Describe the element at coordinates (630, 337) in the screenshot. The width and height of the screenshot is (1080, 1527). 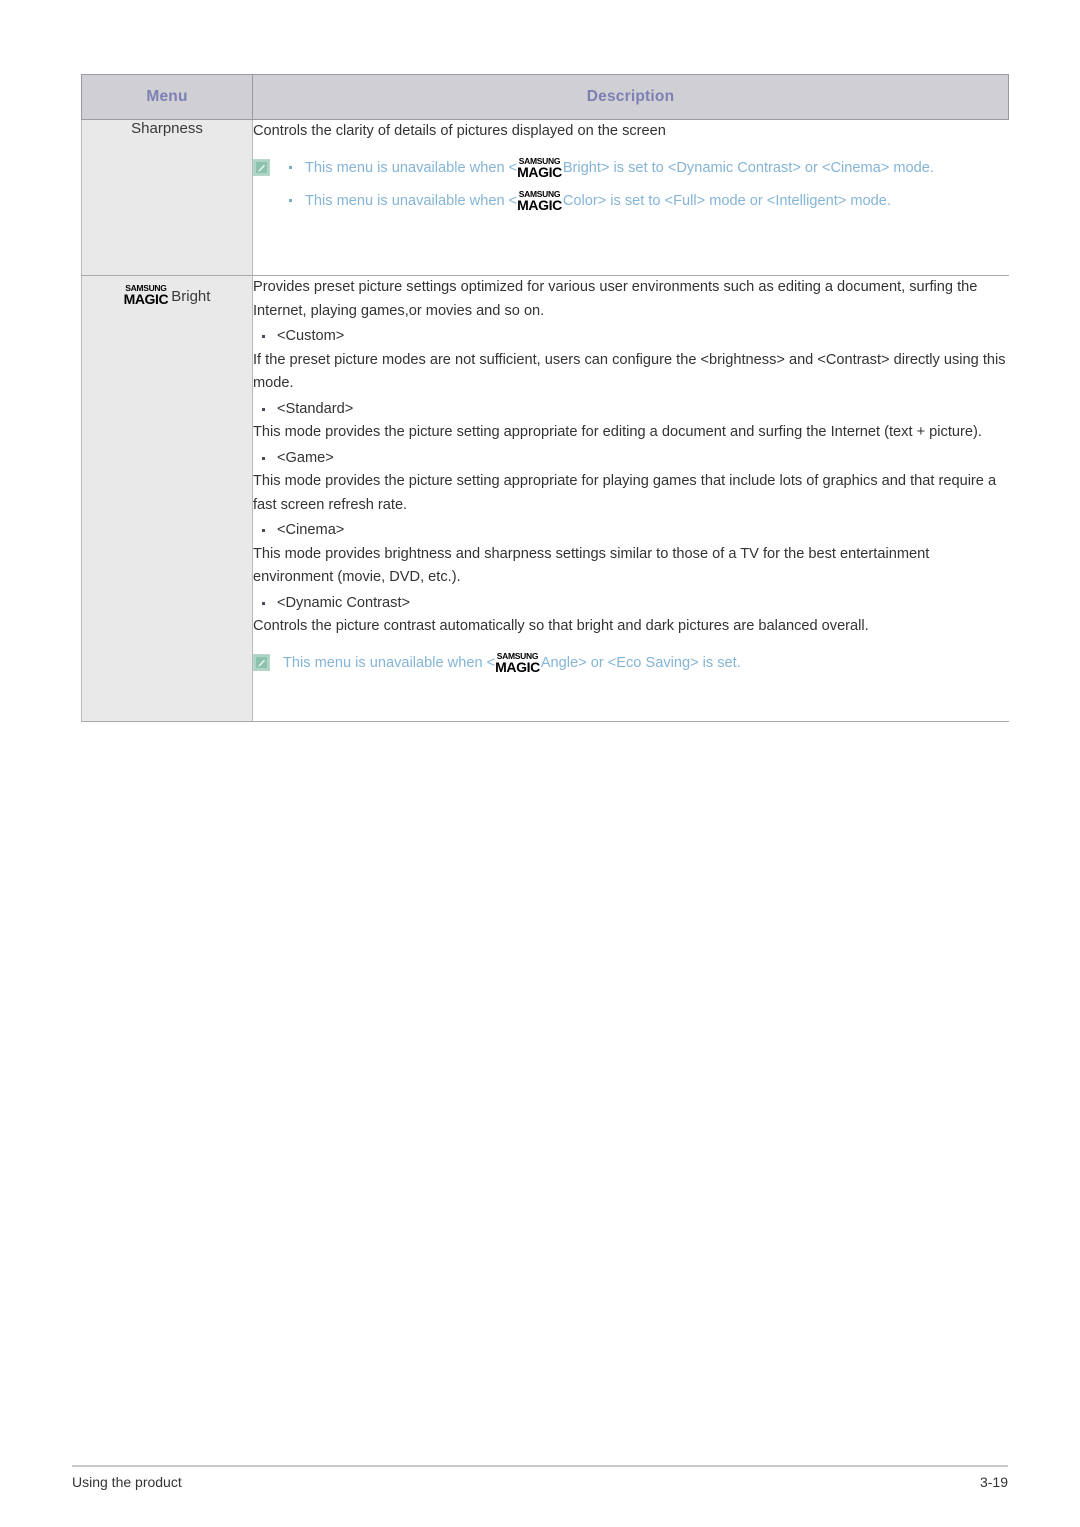
I see `mode-bullet-custom: <Custom>` at that location.